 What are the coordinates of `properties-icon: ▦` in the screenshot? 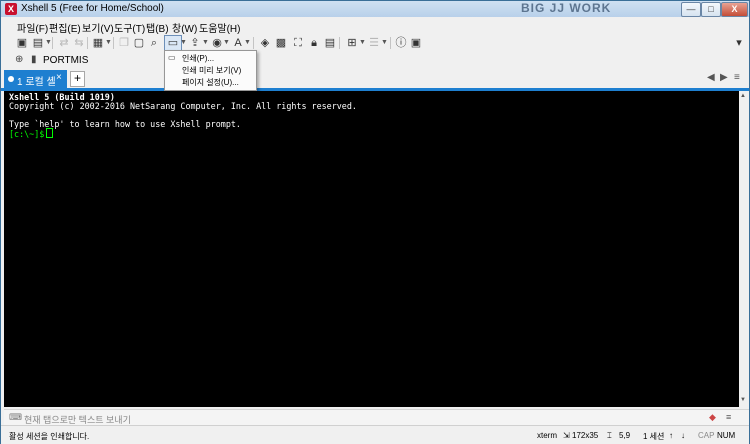 It's located at (98, 43).